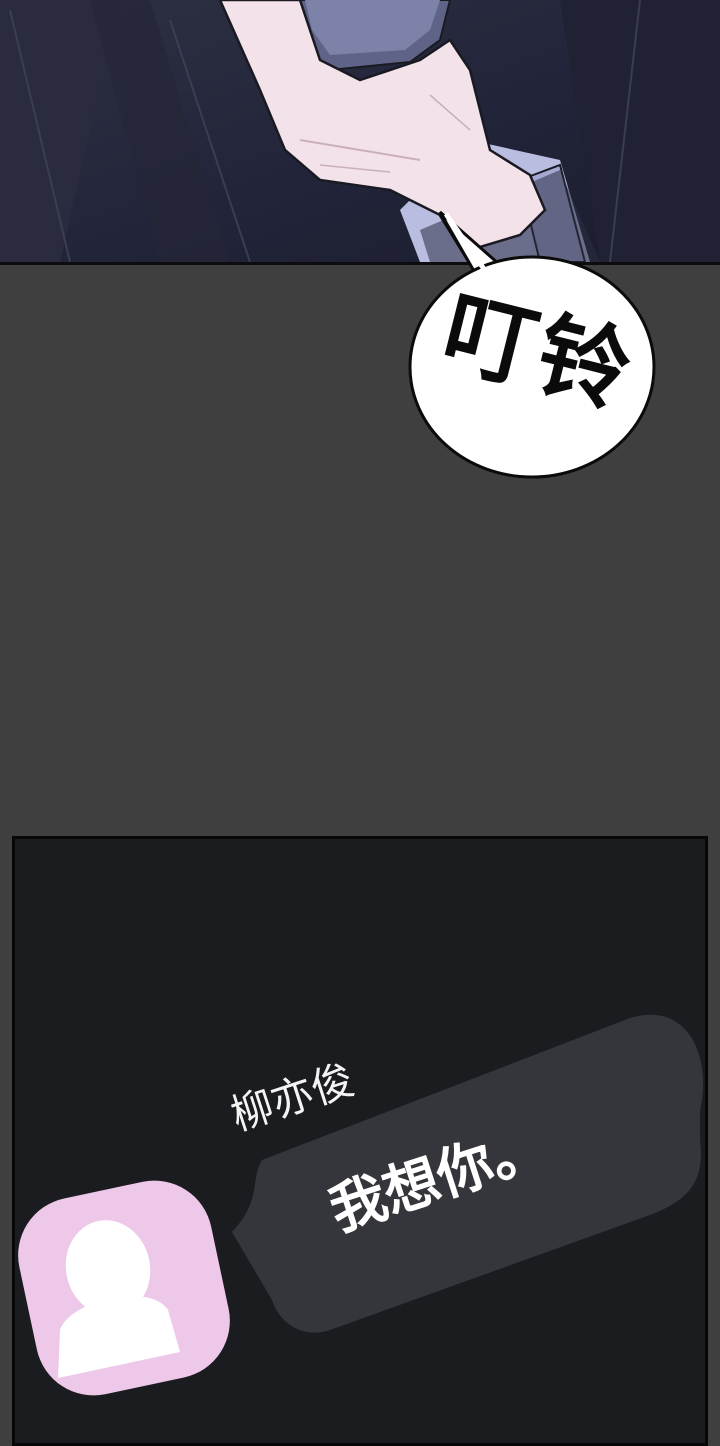  I want to click on avatar, so click(124, 1288).